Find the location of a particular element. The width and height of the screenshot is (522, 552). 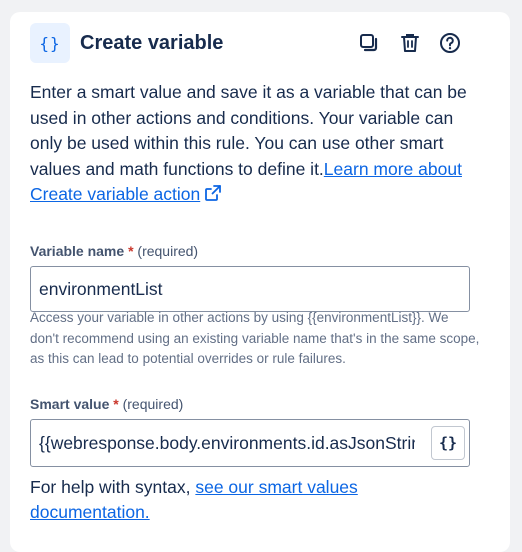

copy-icon is located at coordinates (369, 43).